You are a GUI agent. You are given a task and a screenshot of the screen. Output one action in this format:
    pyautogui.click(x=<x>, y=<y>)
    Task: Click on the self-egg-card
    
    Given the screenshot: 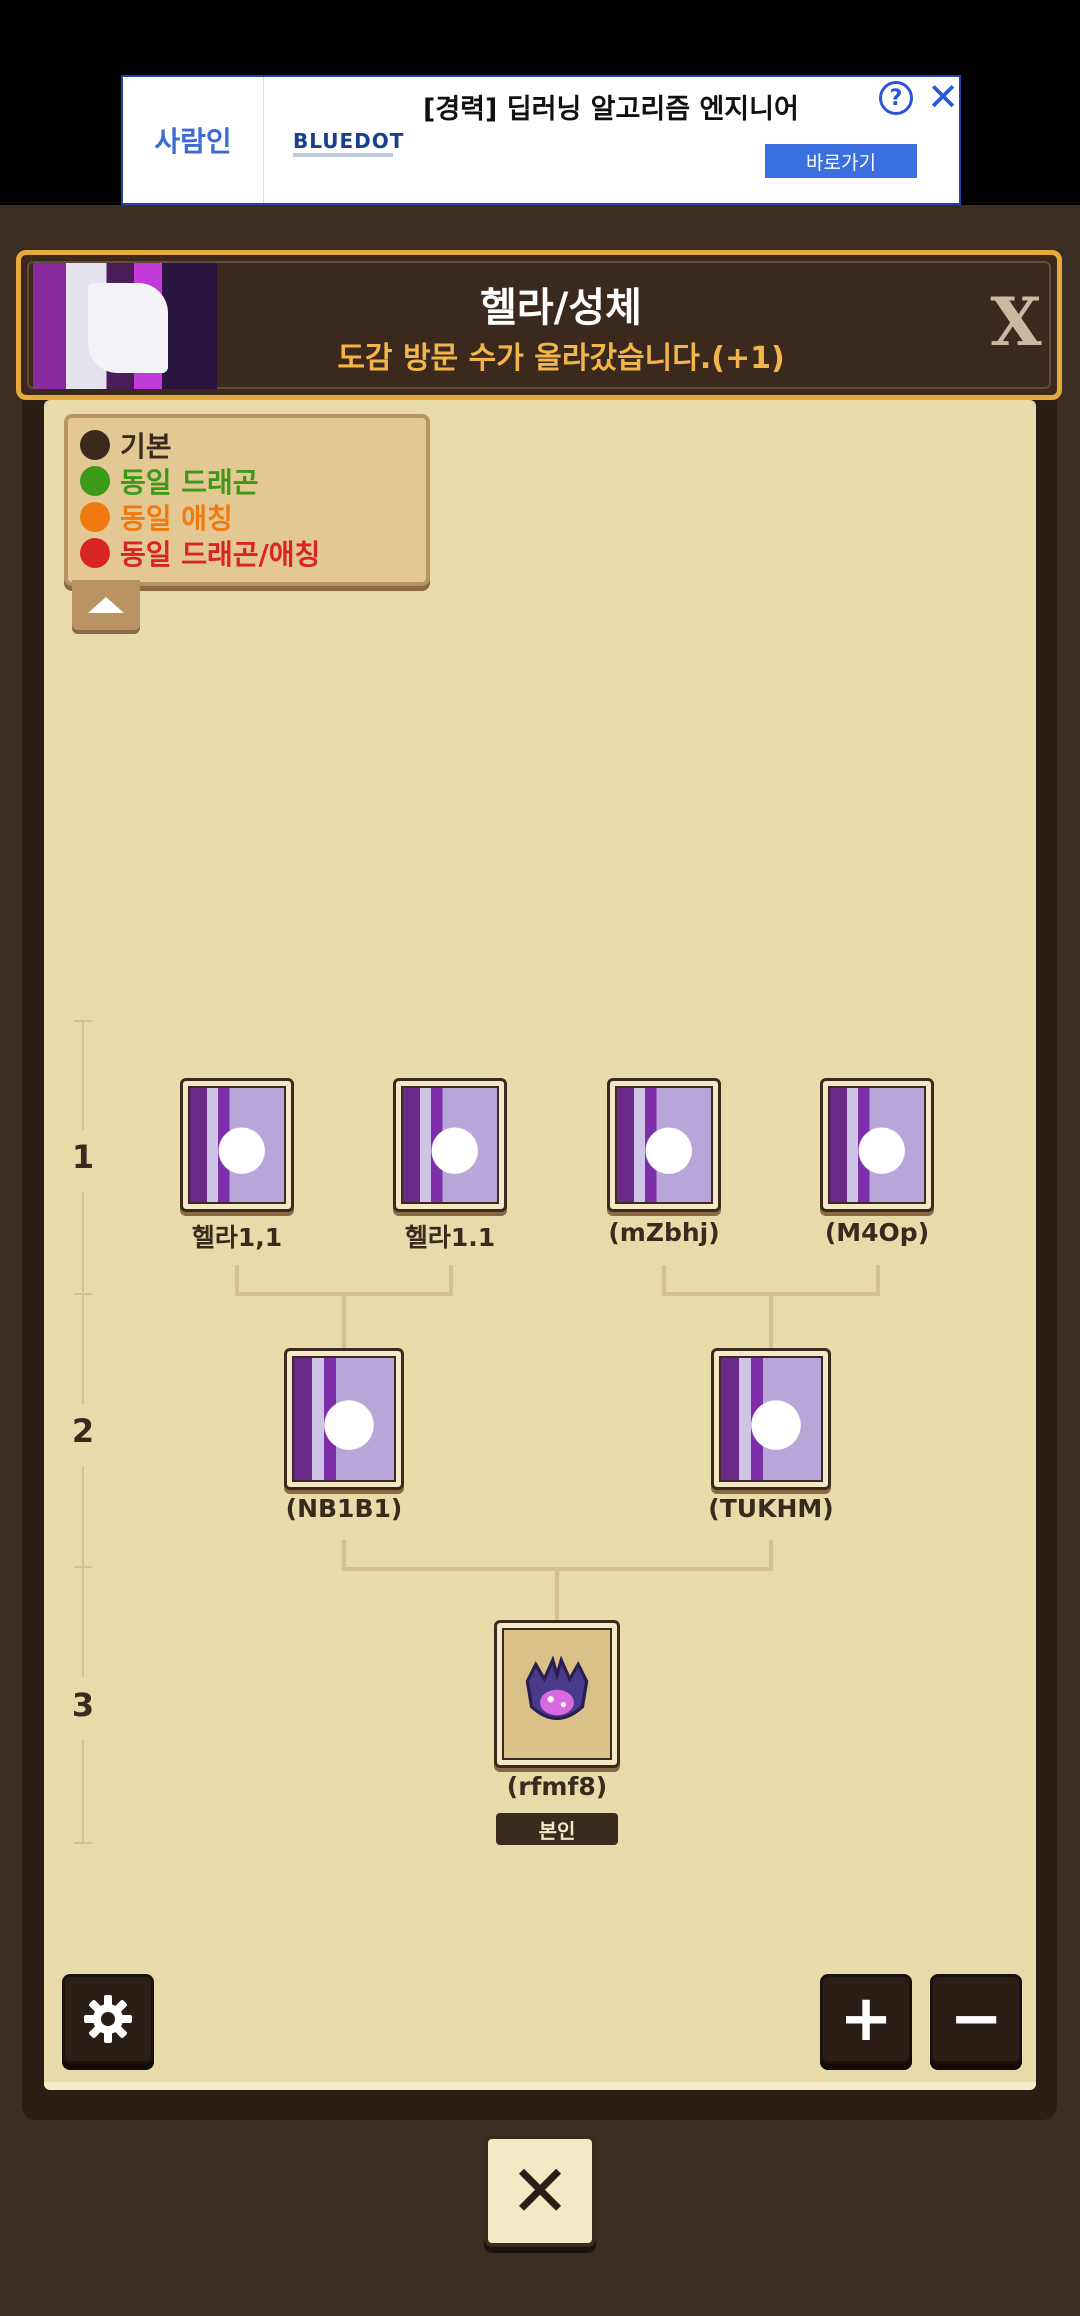 What is the action you would take?
    pyautogui.click(x=557, y=1694)
    